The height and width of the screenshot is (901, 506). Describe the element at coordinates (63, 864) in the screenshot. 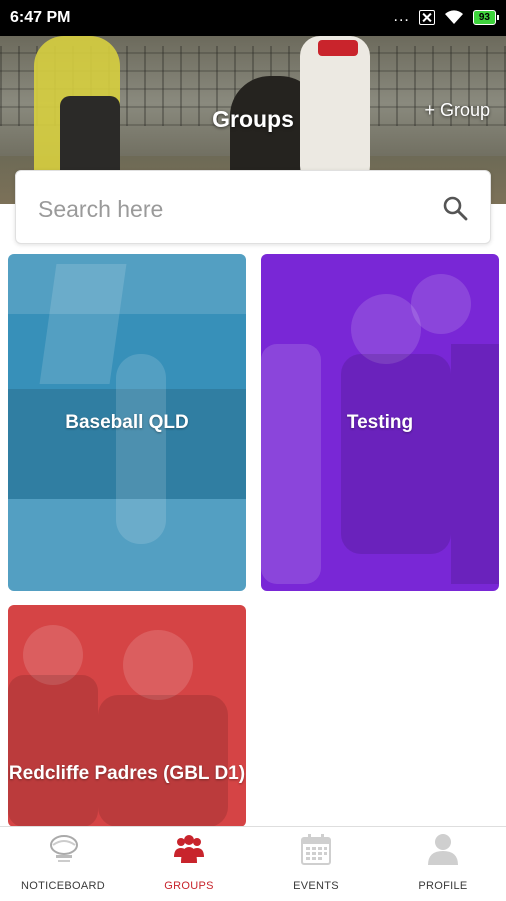

I see `nav-item-noticeboard: NOTICEBOARD` at that location.